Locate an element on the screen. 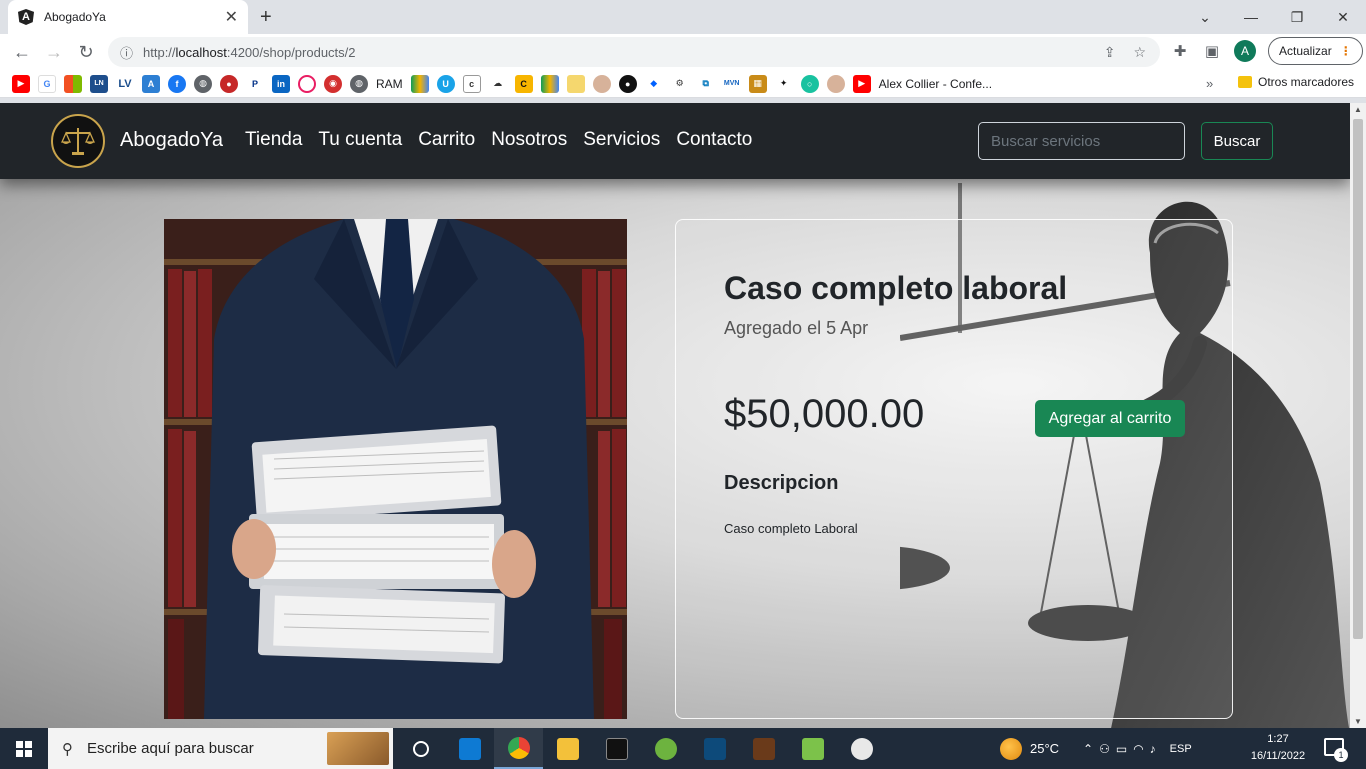 This screenshot has height=769, width=1366. chevron-down-icon: ⌄ is located at coordinates (1205, 17).